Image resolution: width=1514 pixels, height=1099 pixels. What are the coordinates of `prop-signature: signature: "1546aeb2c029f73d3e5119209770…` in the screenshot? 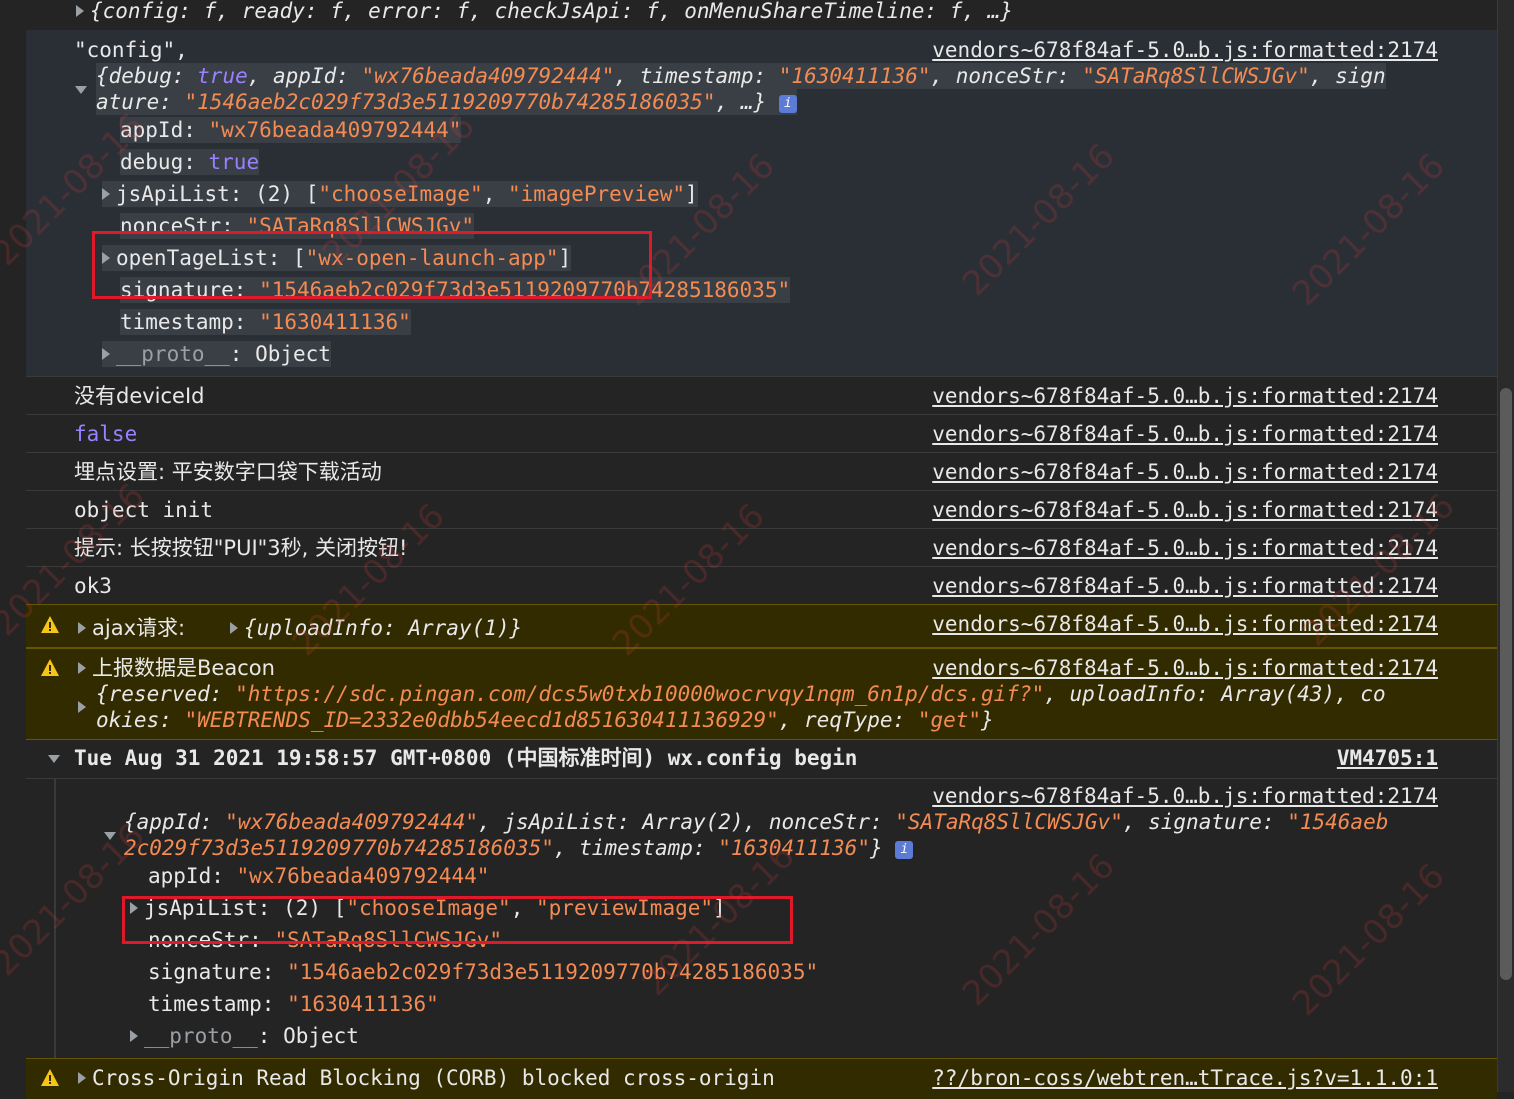 It's located at (483, 972).